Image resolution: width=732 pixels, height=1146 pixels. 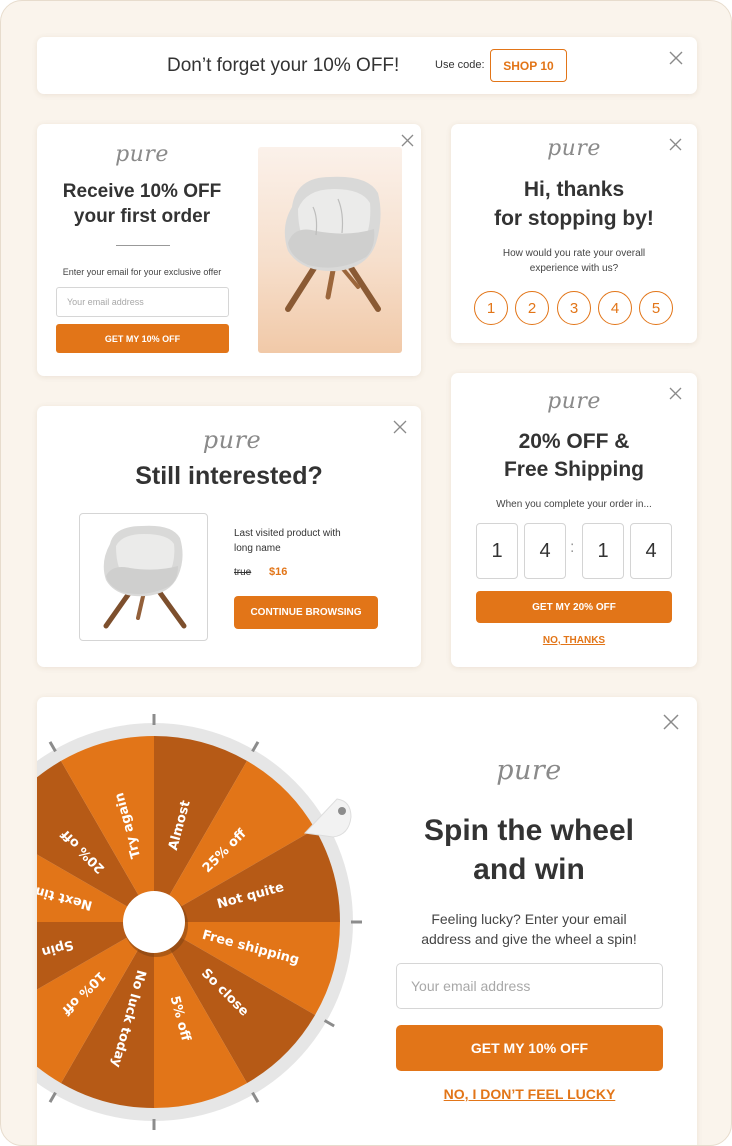 I want to click on sale-price: $16, so click(x=278, y=572).